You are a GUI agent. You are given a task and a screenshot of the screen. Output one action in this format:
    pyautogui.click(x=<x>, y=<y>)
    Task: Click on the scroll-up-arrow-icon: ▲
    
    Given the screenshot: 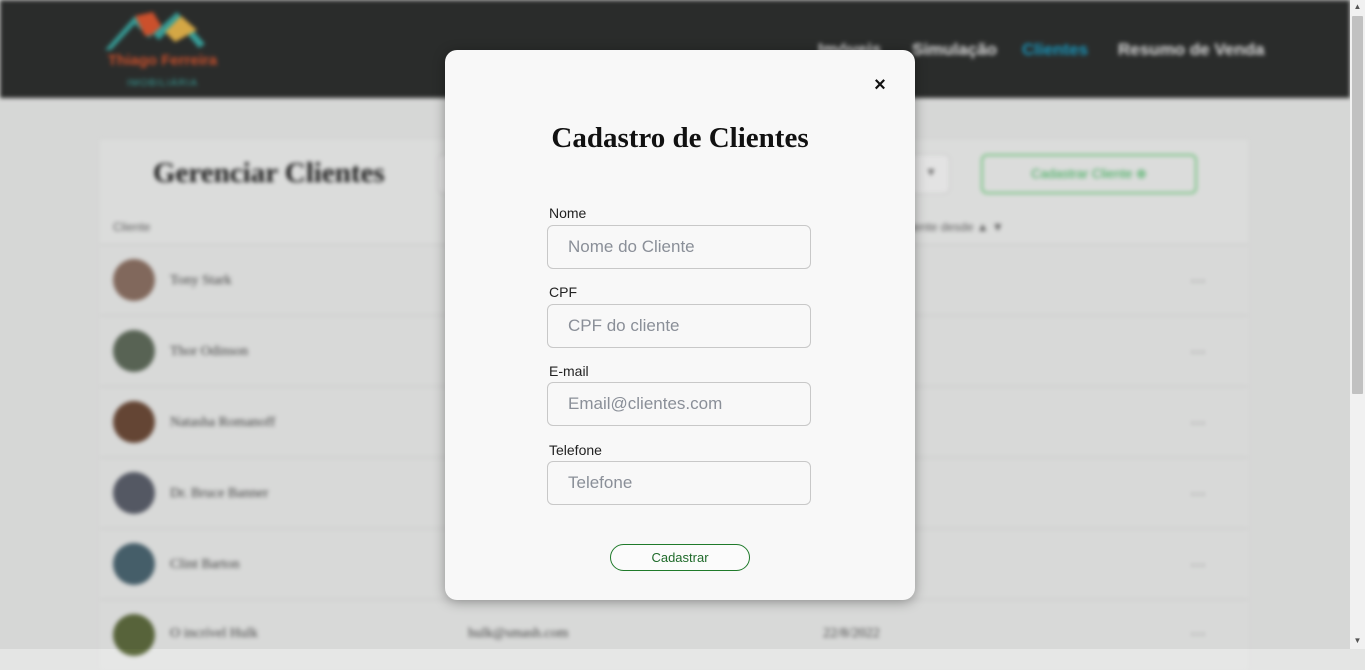 What is the action you would take?
    pyautogui.click(x=1357, y=6)
    